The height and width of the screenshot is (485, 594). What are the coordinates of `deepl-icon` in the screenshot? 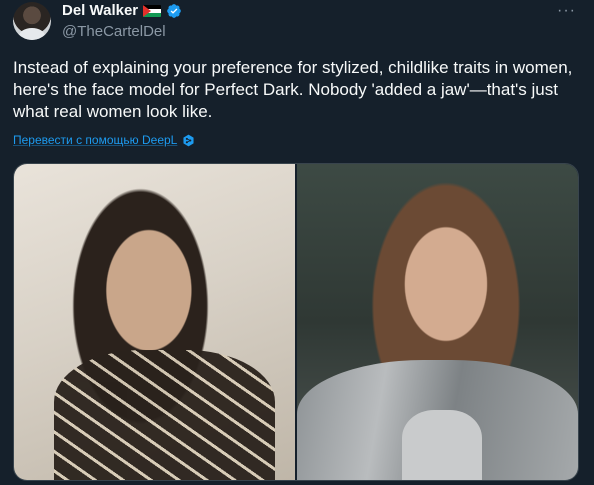 It's located at (188, 140).